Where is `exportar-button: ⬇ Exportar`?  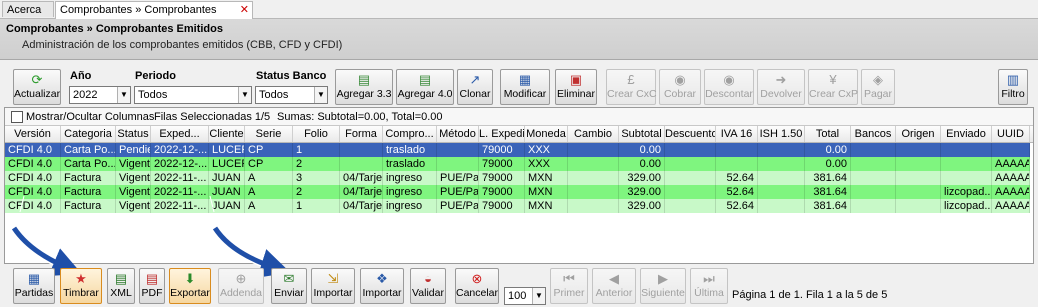
exportar-button: ⬇ Exportar is located at coordinates (190, 286).